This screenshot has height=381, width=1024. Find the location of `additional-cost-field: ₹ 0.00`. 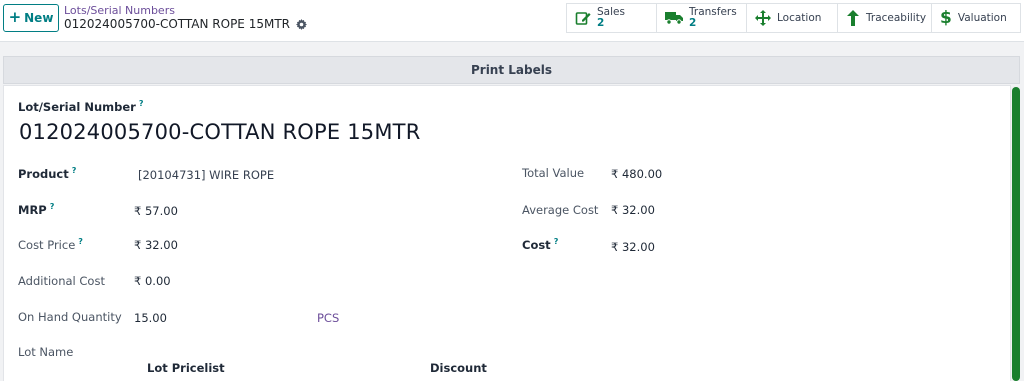

additional-cost-field: ₹ 0.00 is located at coordinates (152, 281).